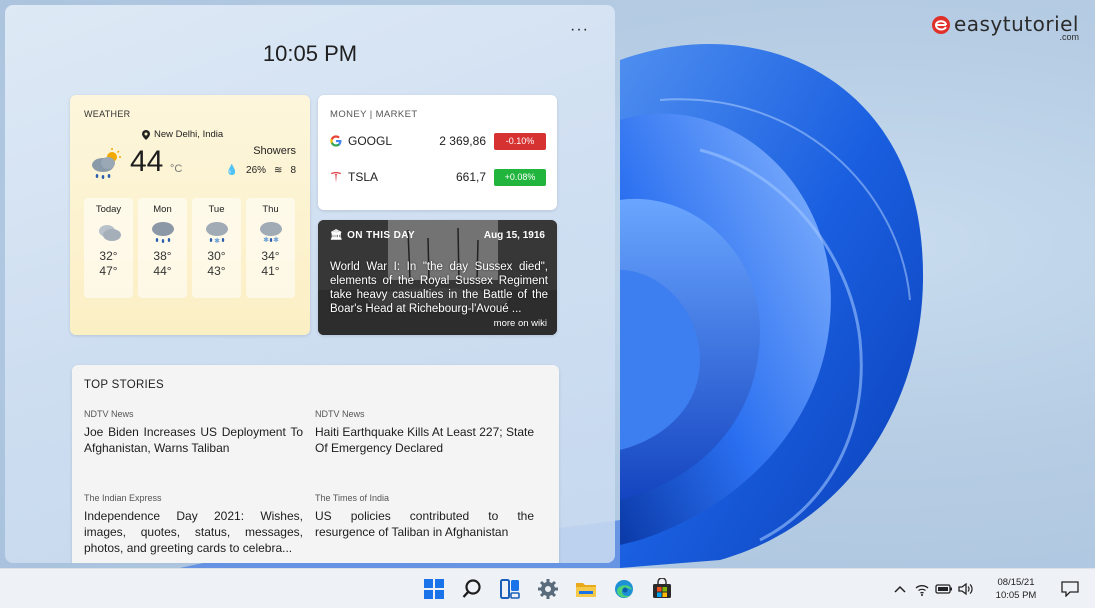  What do you see at coordinates (1070, 589) in the screenshot?
I see `notification-icon` at bounding box center [1070, 589].